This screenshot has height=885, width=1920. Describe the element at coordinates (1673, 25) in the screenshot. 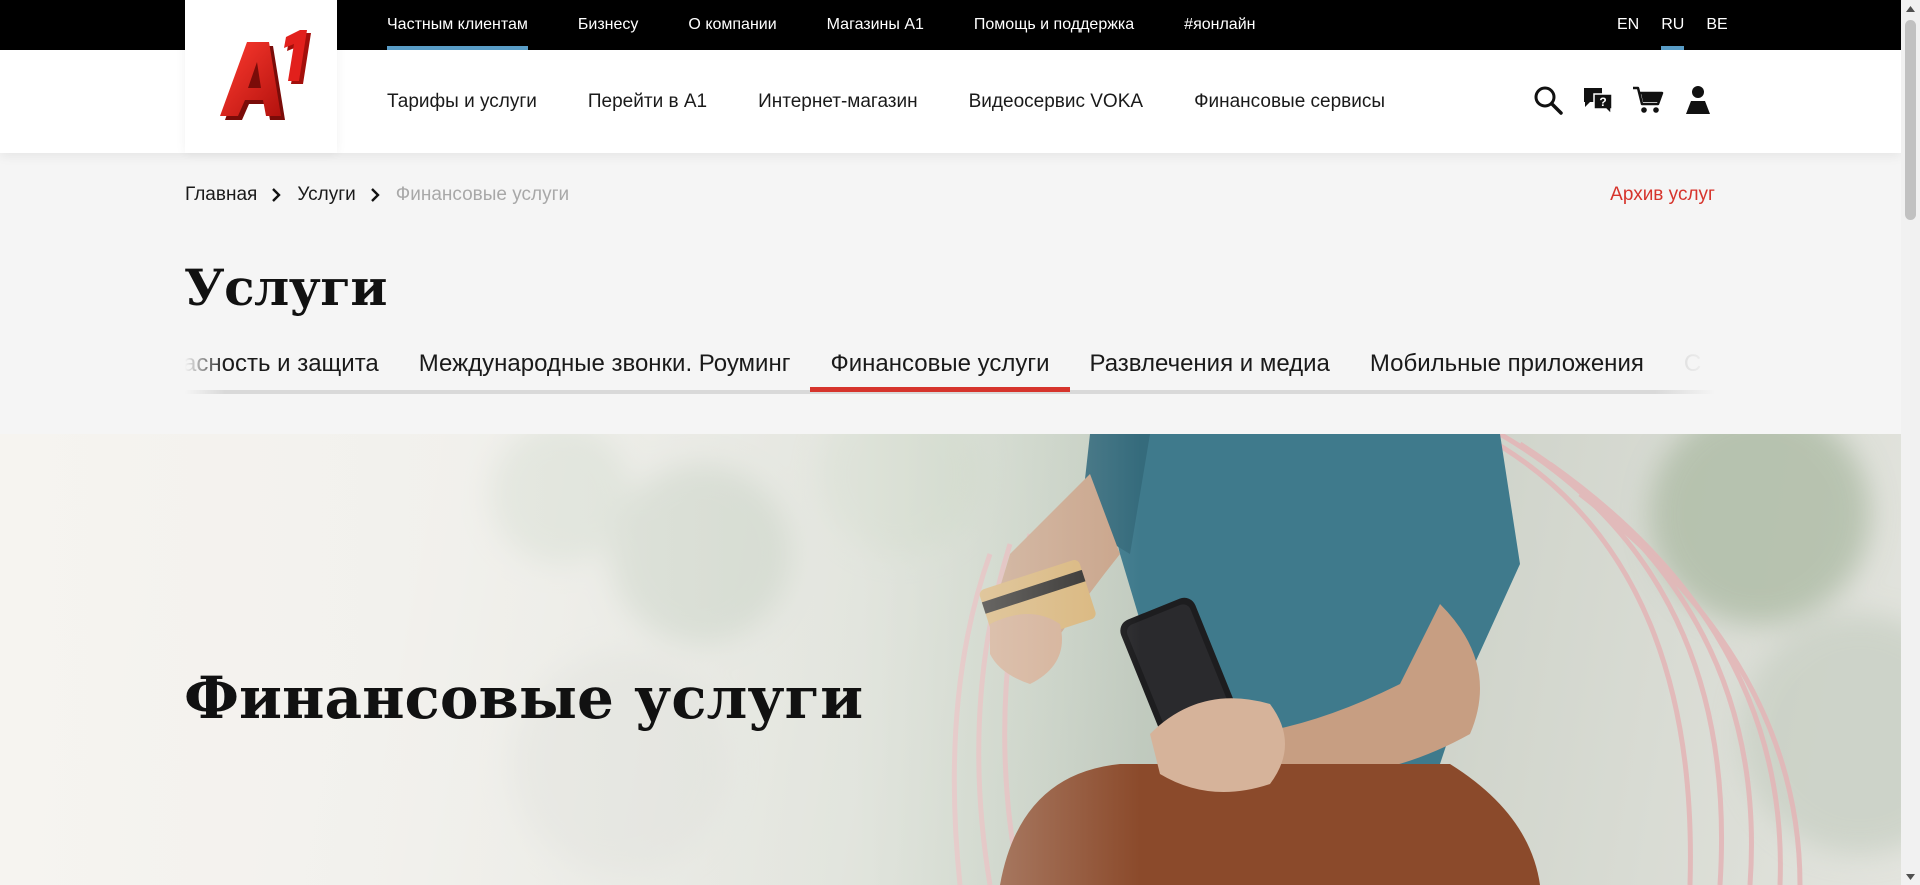

I see `lang-ru: RU` at that location.